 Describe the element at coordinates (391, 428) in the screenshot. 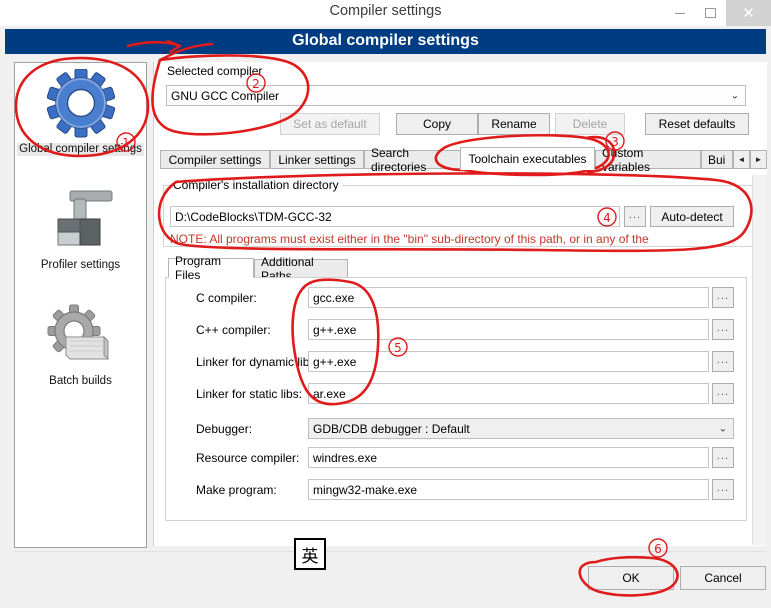

I see `debugger-value: GDB/CDB debugger : Default` at that location.